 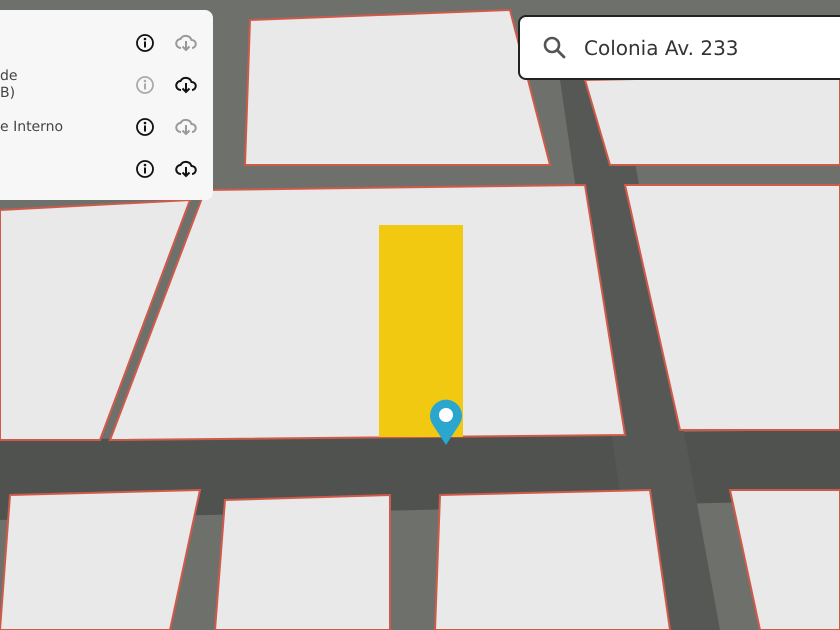 I want to click on layer-name: e Interno, so click(x=32, y=126).